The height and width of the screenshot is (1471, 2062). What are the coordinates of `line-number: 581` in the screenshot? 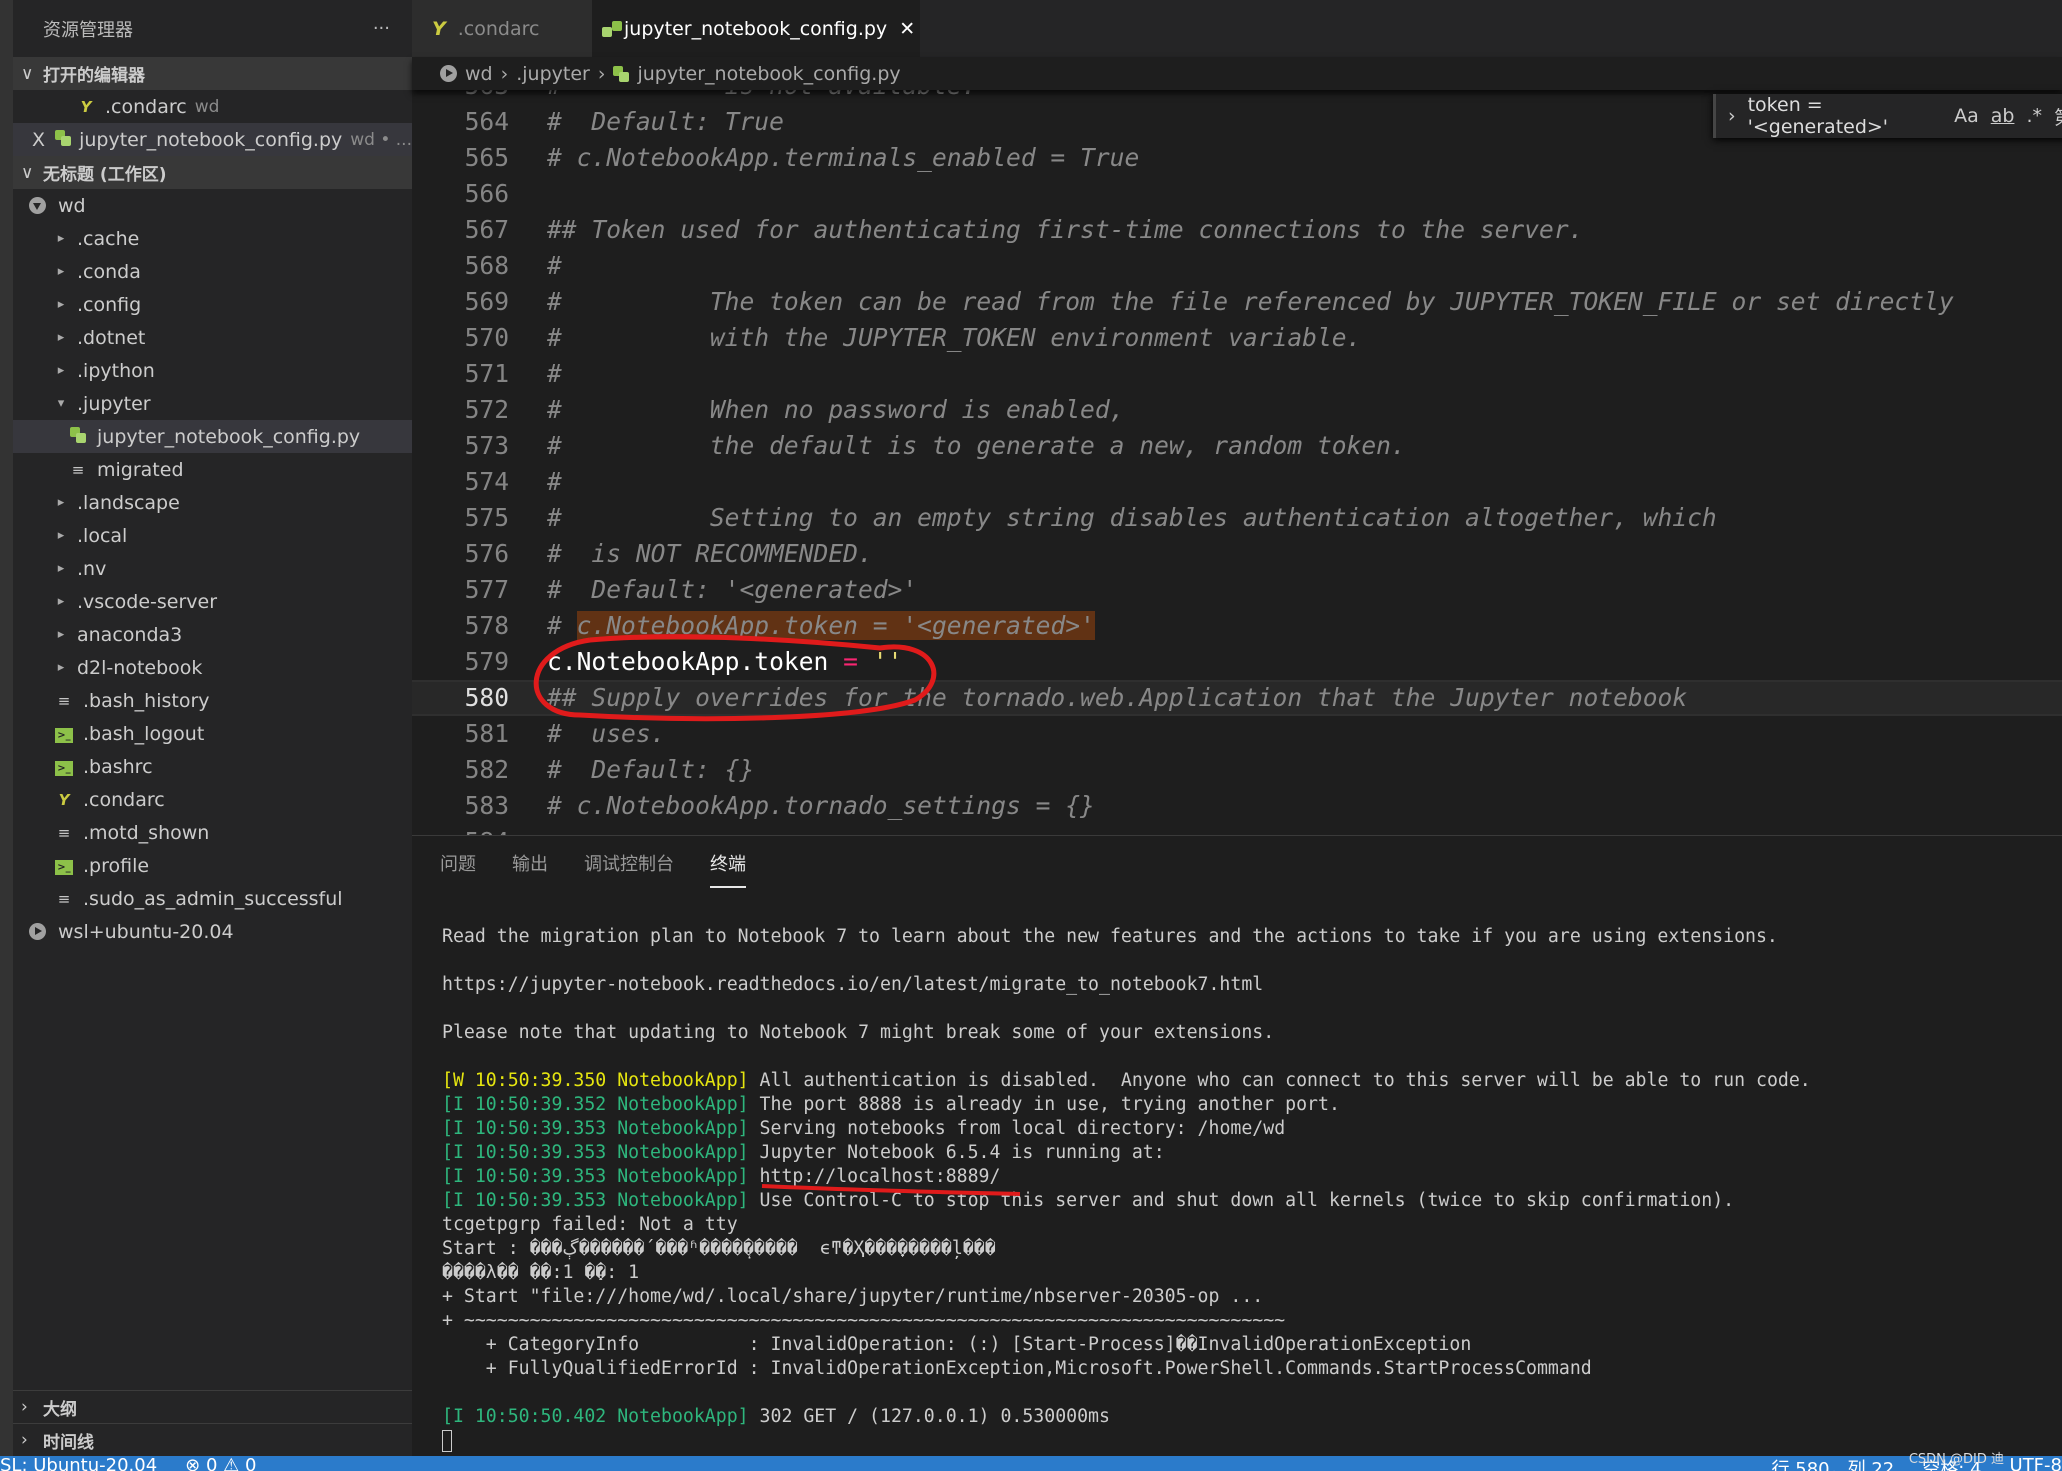 It's located at (486, 733).